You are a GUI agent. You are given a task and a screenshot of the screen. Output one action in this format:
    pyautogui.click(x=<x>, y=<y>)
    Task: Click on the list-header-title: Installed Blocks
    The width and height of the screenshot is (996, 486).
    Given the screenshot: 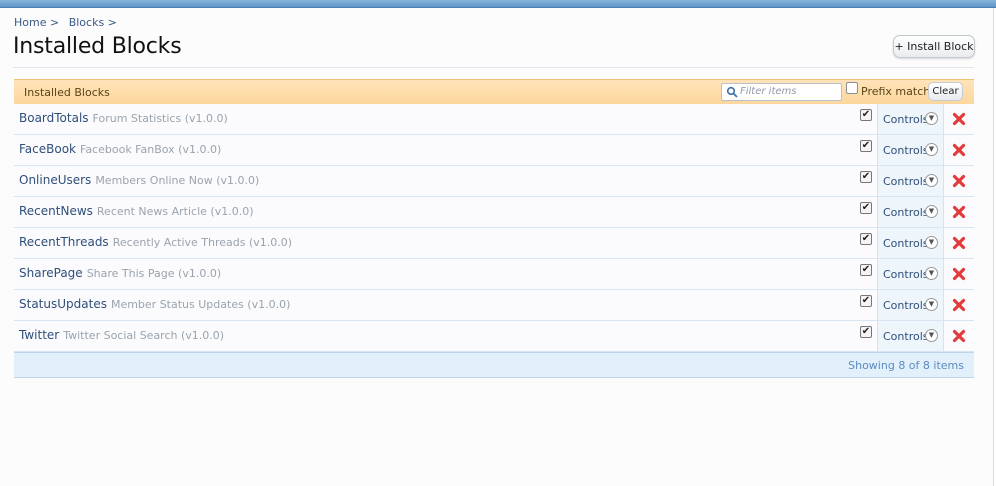 What is the action you would take?
    pyautogui.click(x=67, y=92)
    